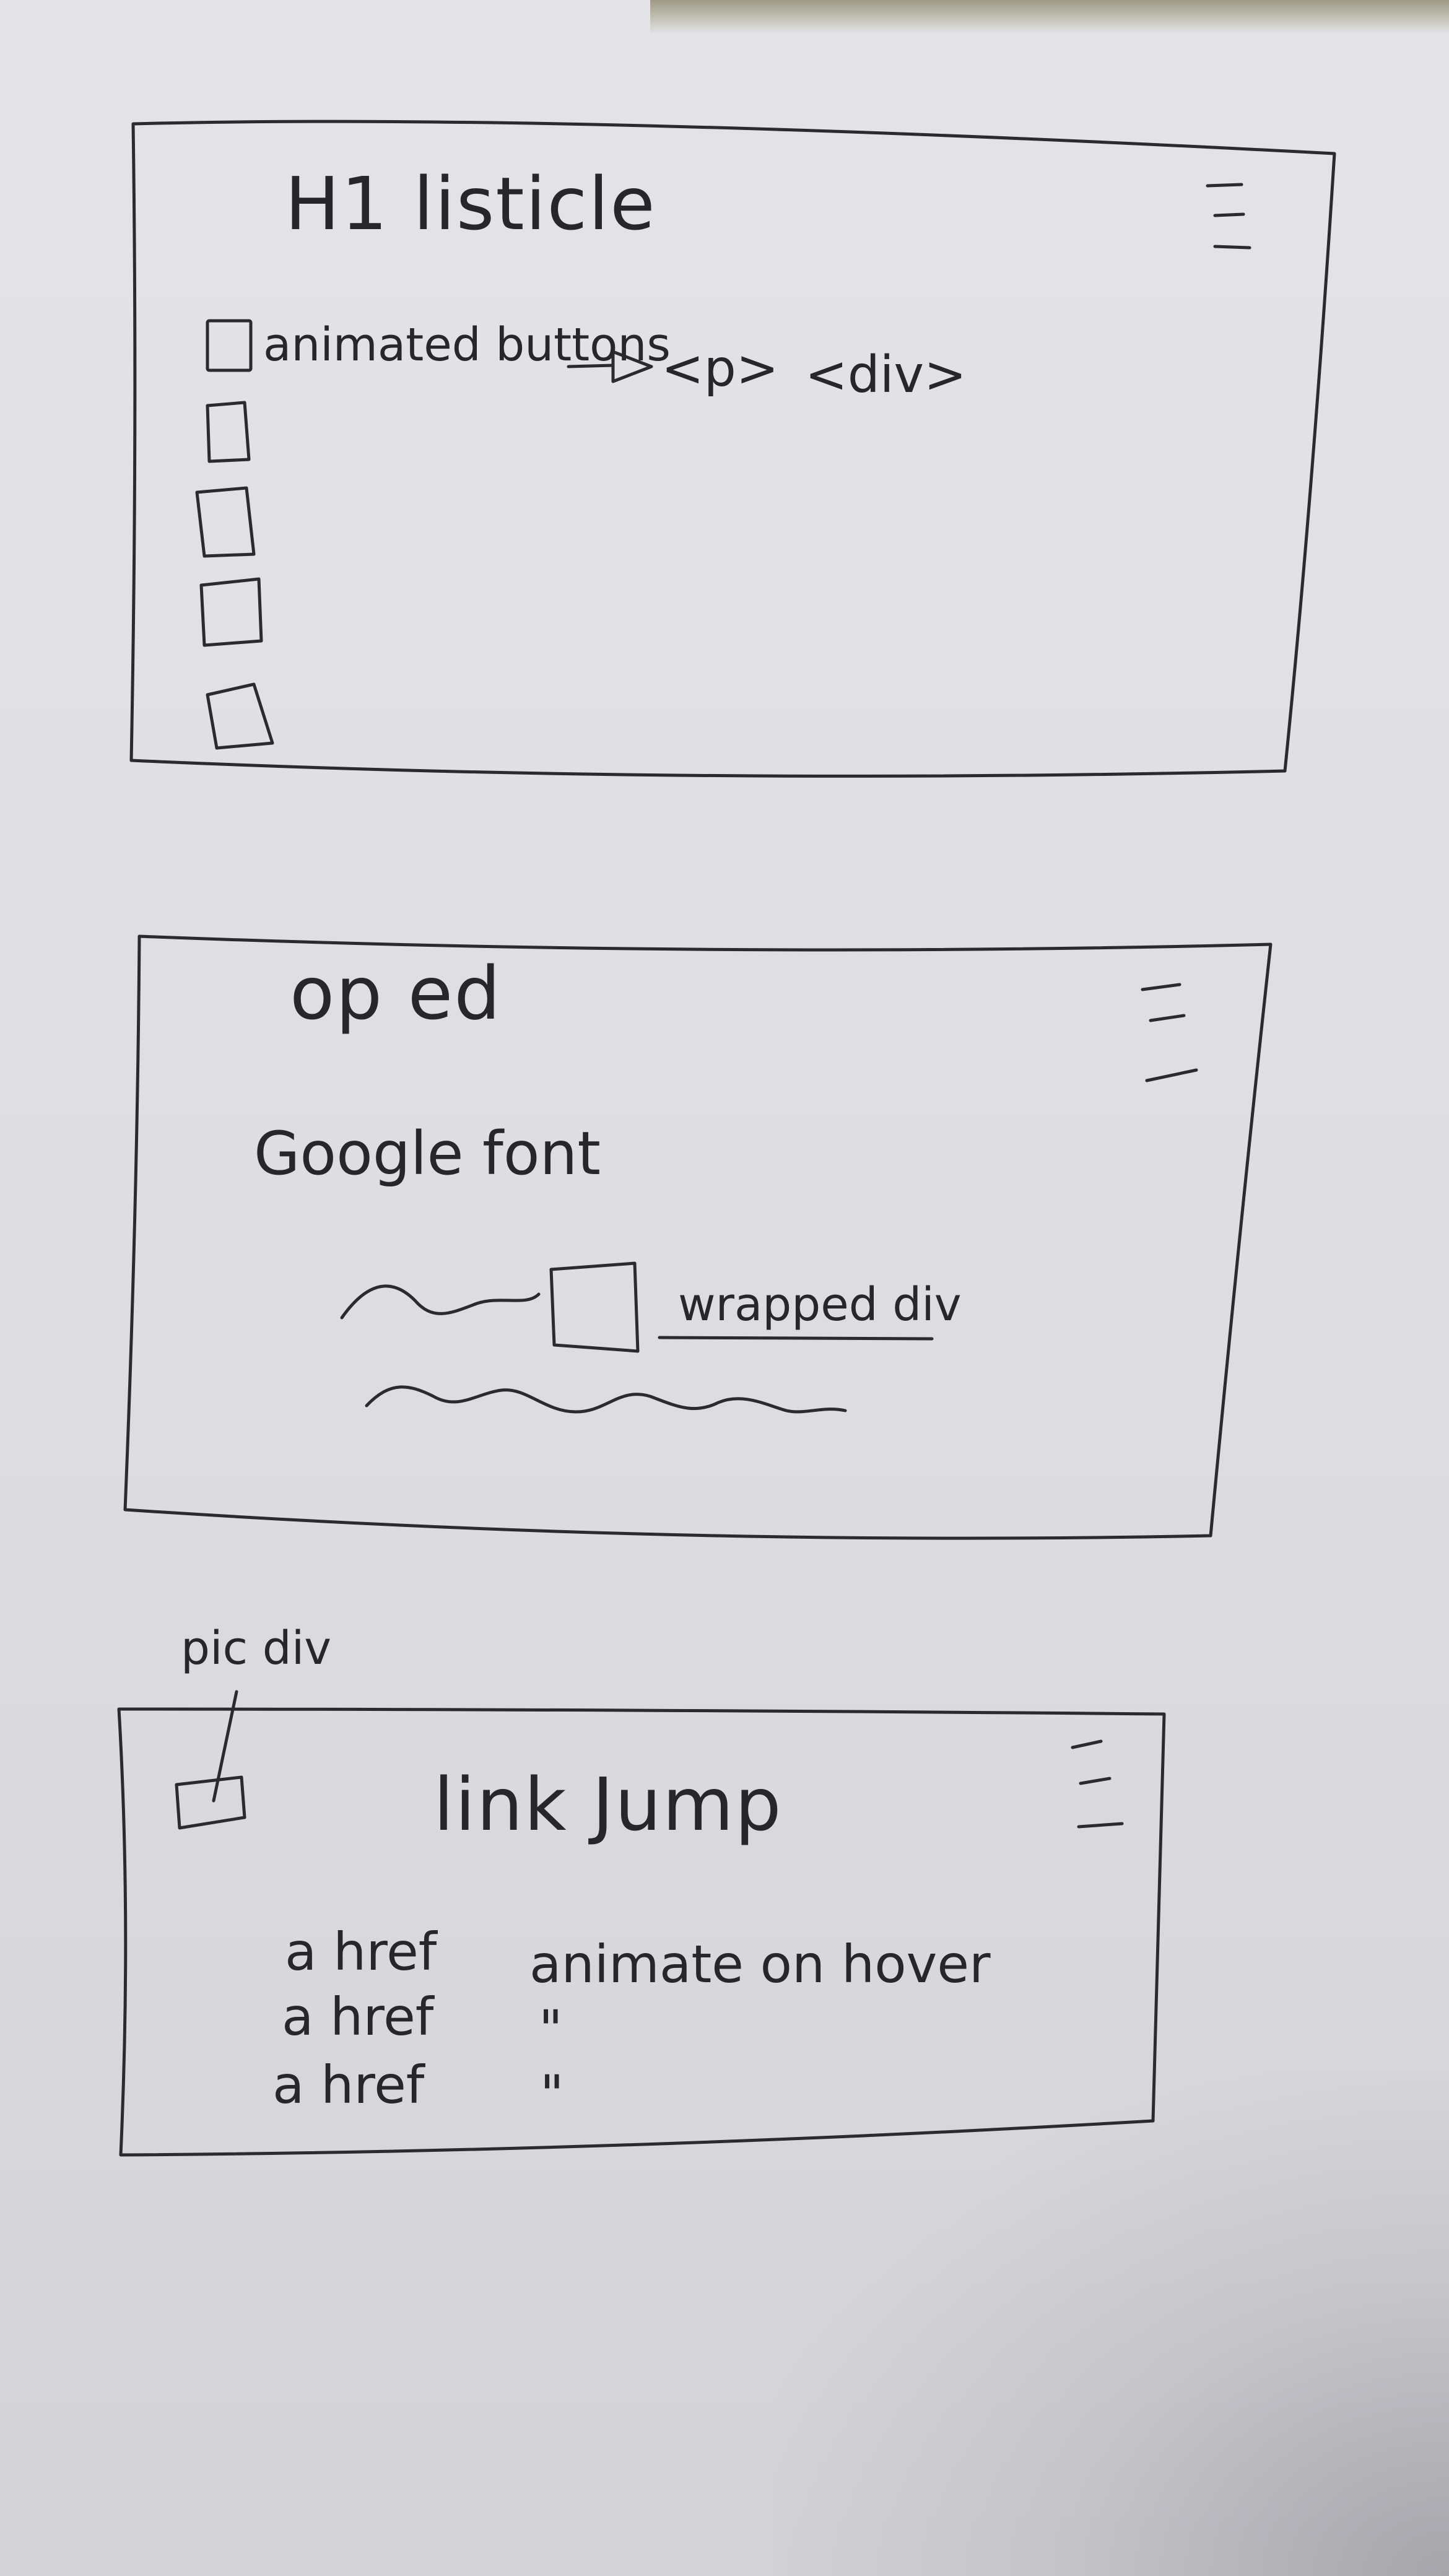 The image size is (1449, 2576). I want to click on card2-wrapped-label: wrapped div, so click(820, 1304).